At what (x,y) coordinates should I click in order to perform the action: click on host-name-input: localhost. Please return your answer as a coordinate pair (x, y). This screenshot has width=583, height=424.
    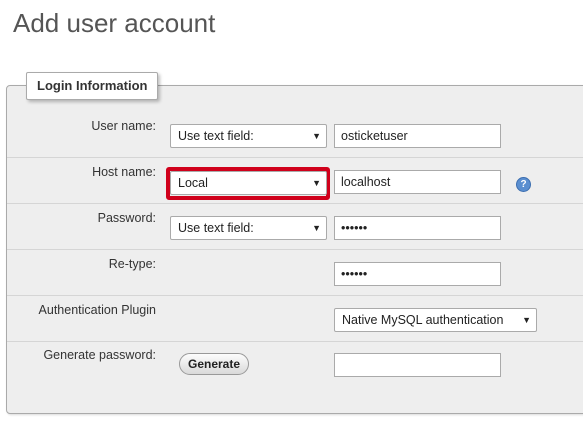
    Looking at the image, I should click on (417, 182).